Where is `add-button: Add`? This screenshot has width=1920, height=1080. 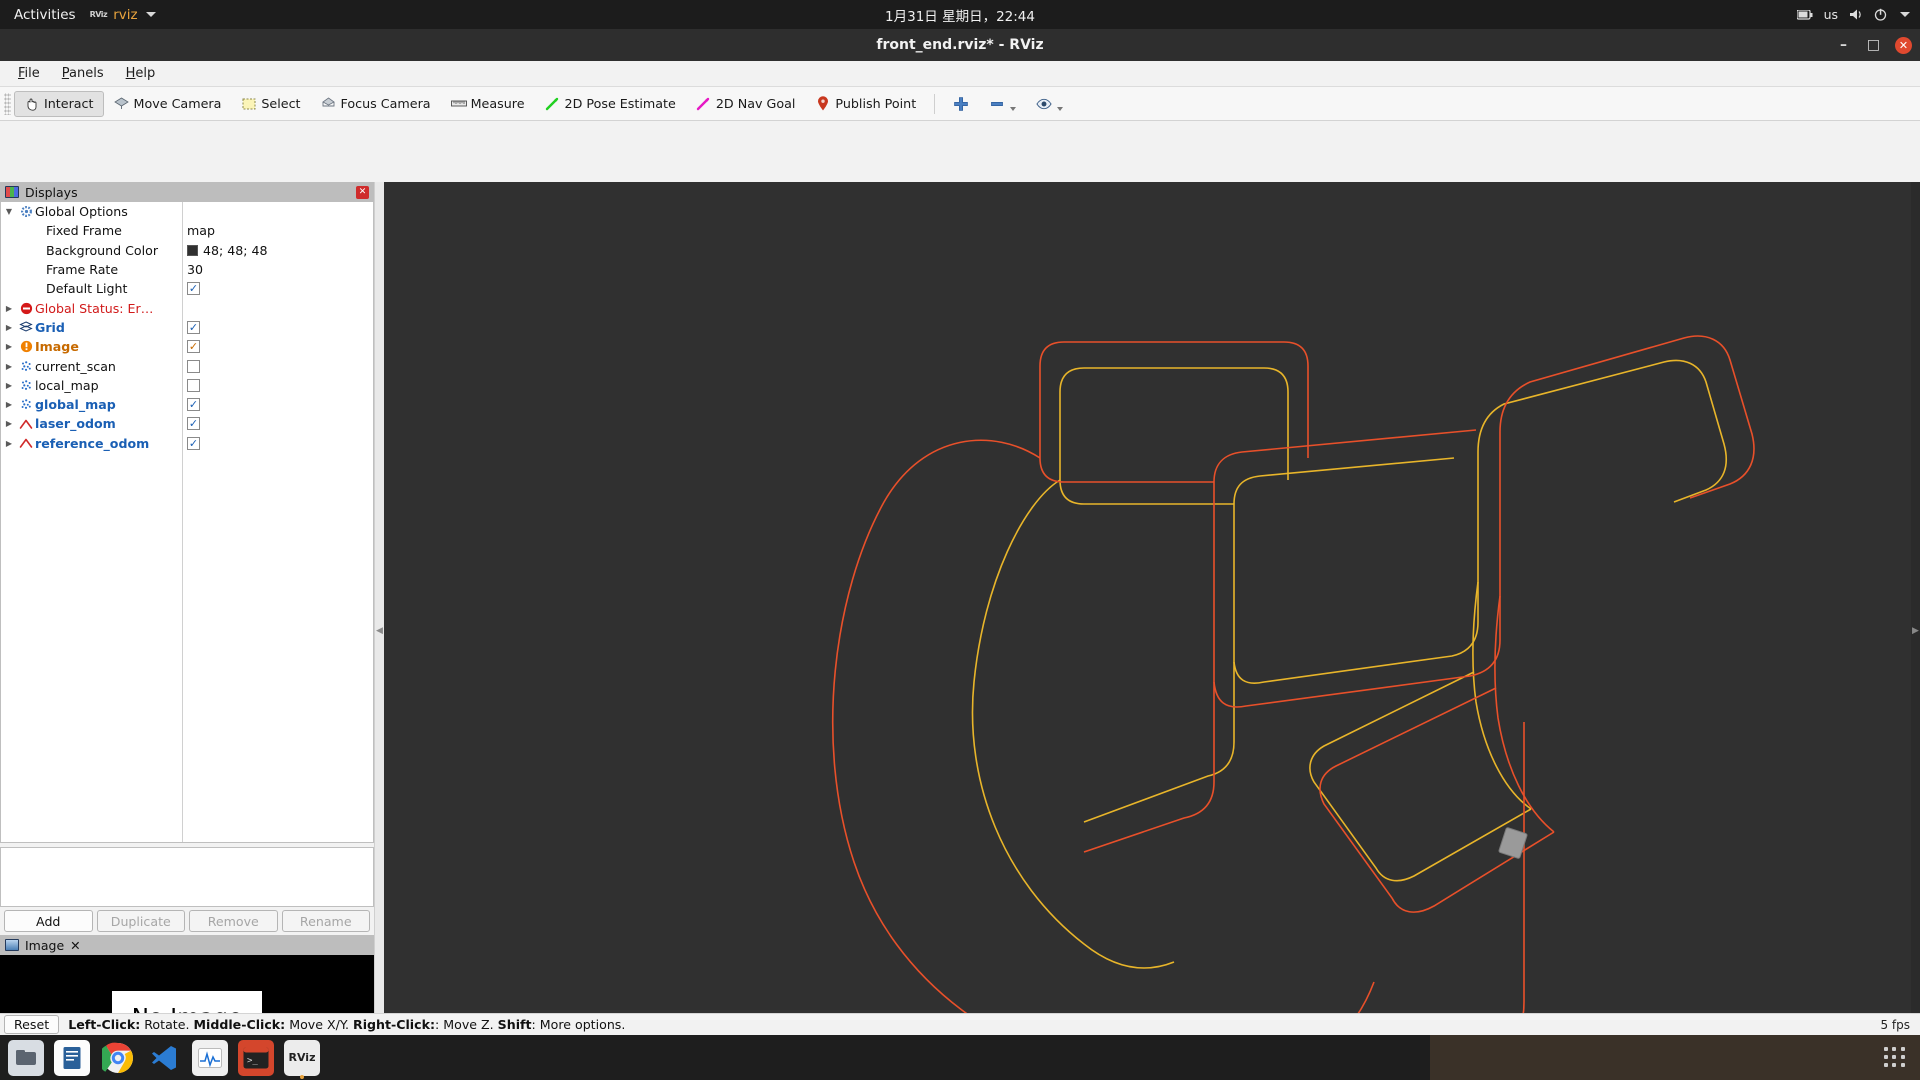 add-button: Add is located at coordinates (48, 921).